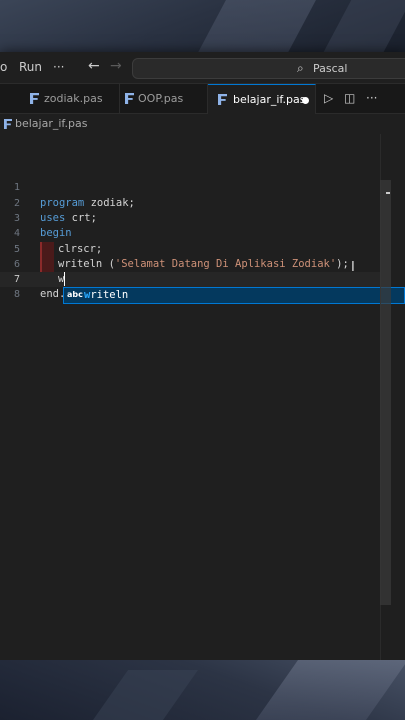 The image size is (405, 720). Describe the element at coordinates (190, 218) in the screenshot. I see `code-line: 3 uses crt;` at that location.